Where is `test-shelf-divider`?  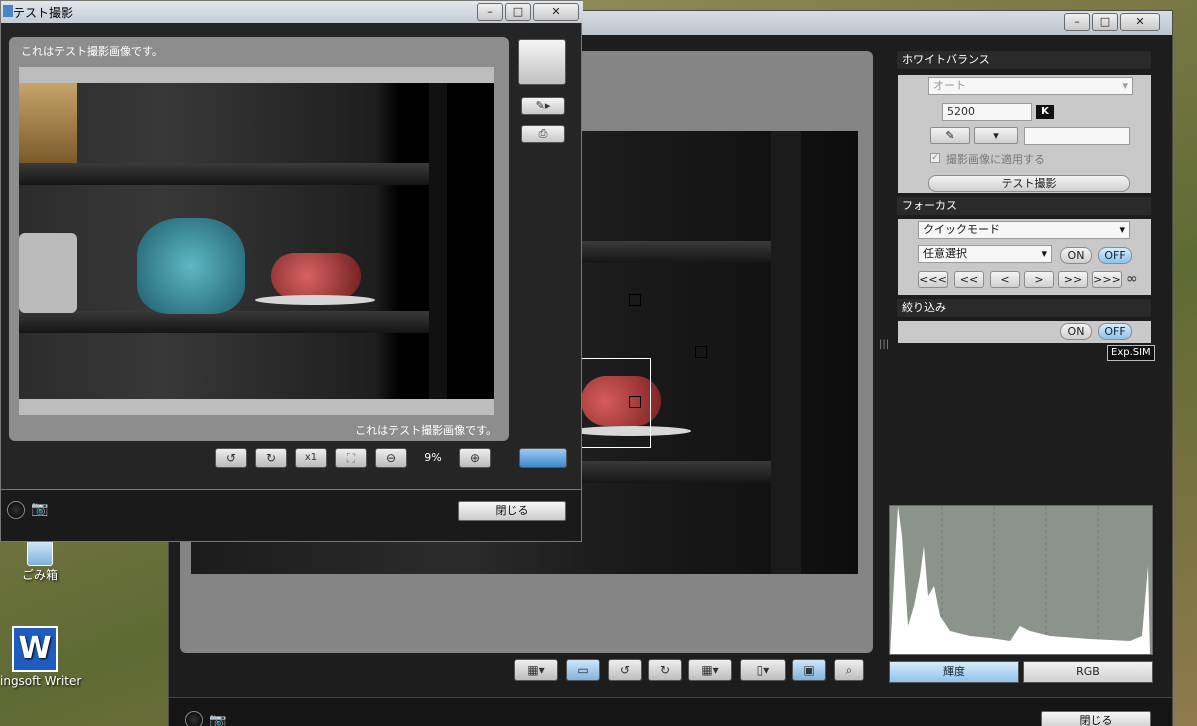
test-shelf-divider is located at coordinates (438, 241).